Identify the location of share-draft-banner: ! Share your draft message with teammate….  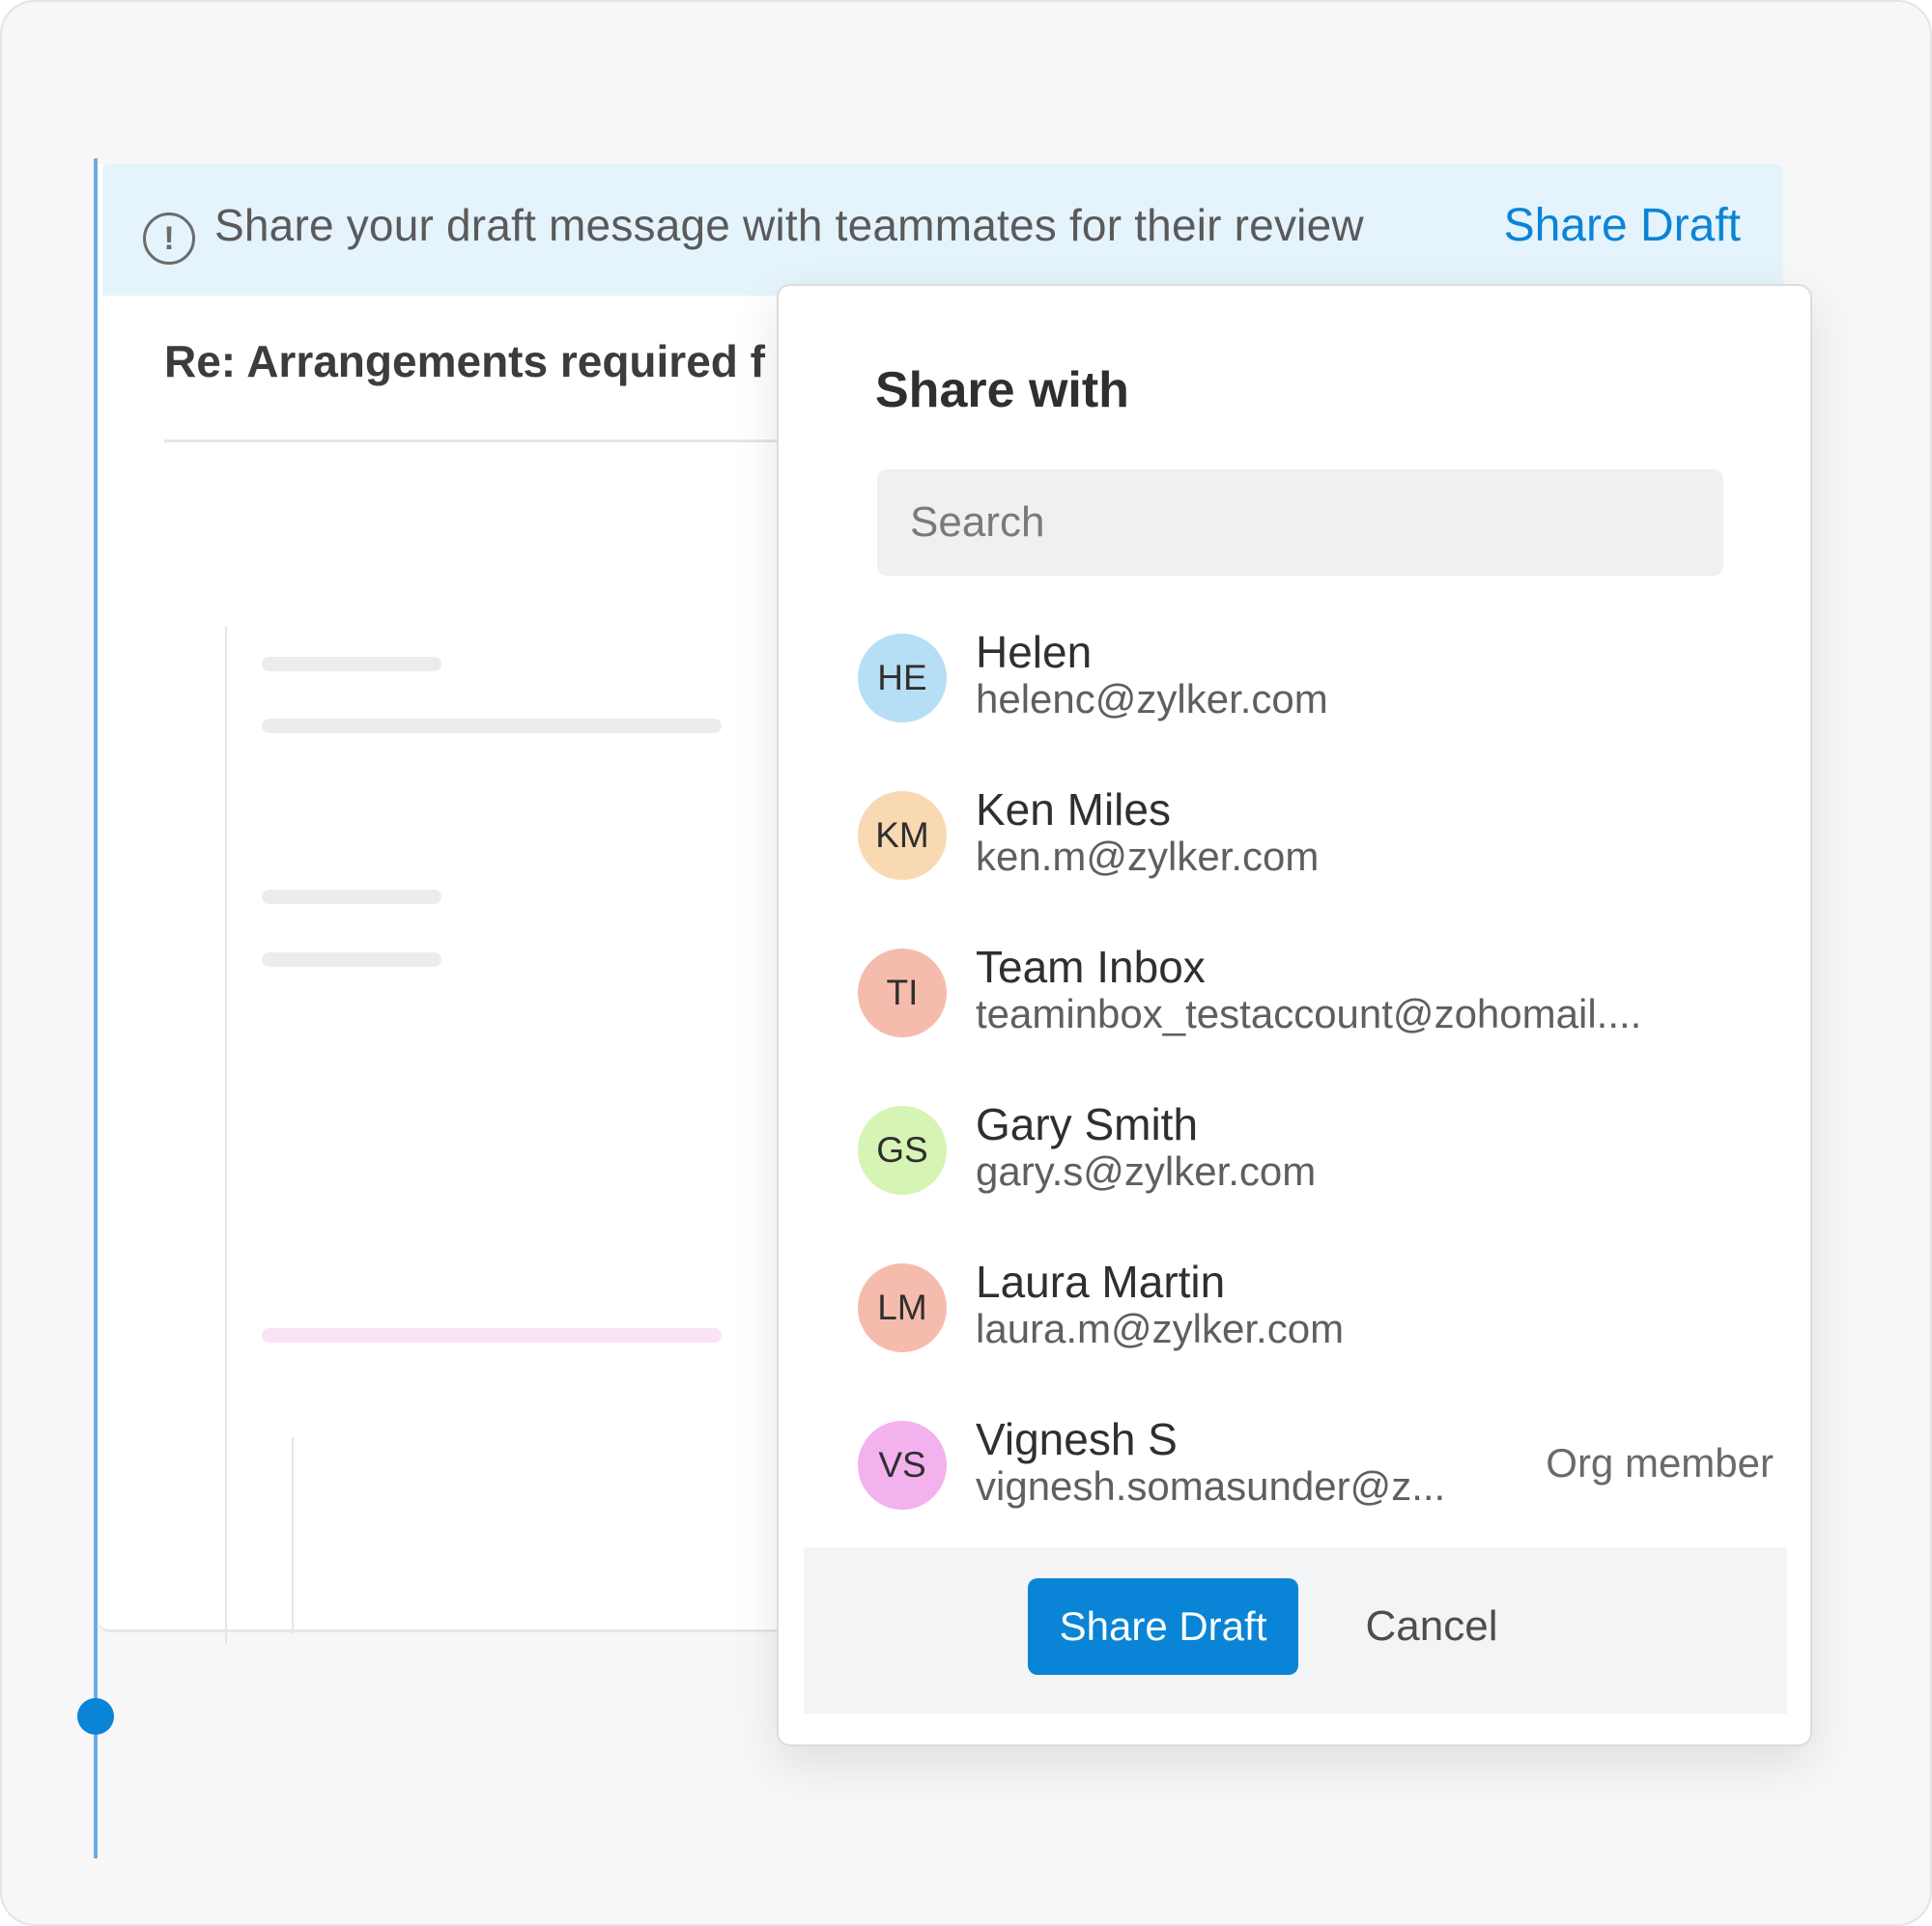
(942, 230).